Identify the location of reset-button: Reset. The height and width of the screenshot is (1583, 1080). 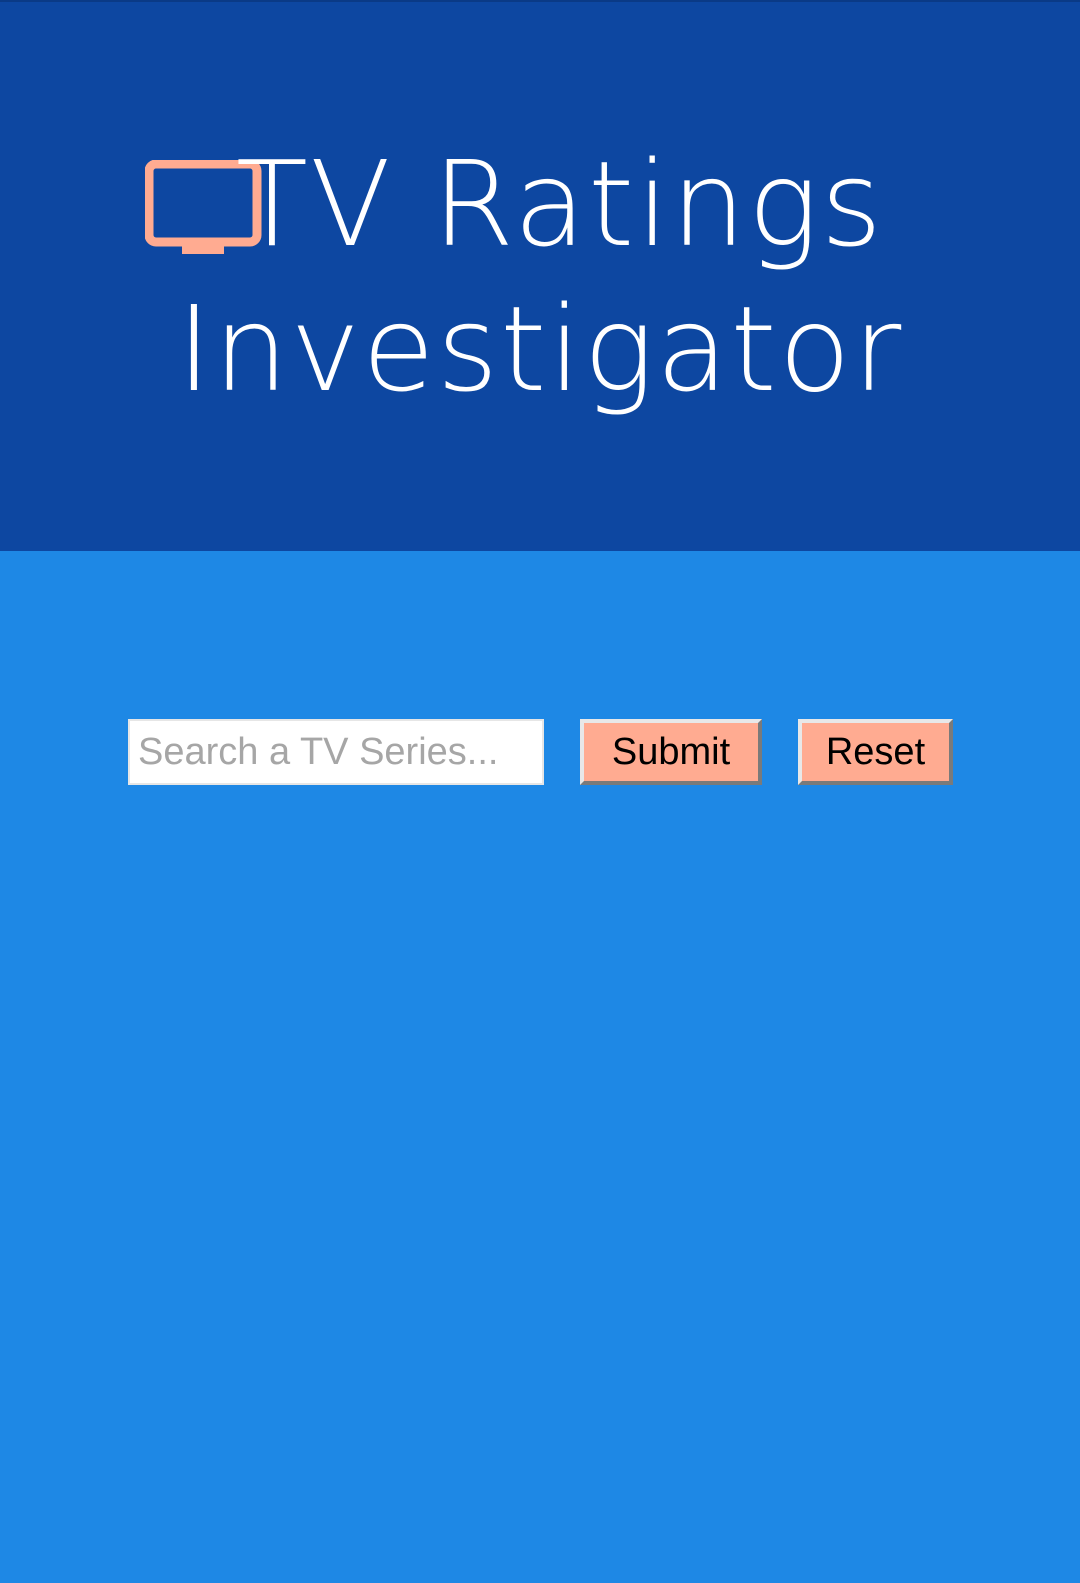
(875, 752).